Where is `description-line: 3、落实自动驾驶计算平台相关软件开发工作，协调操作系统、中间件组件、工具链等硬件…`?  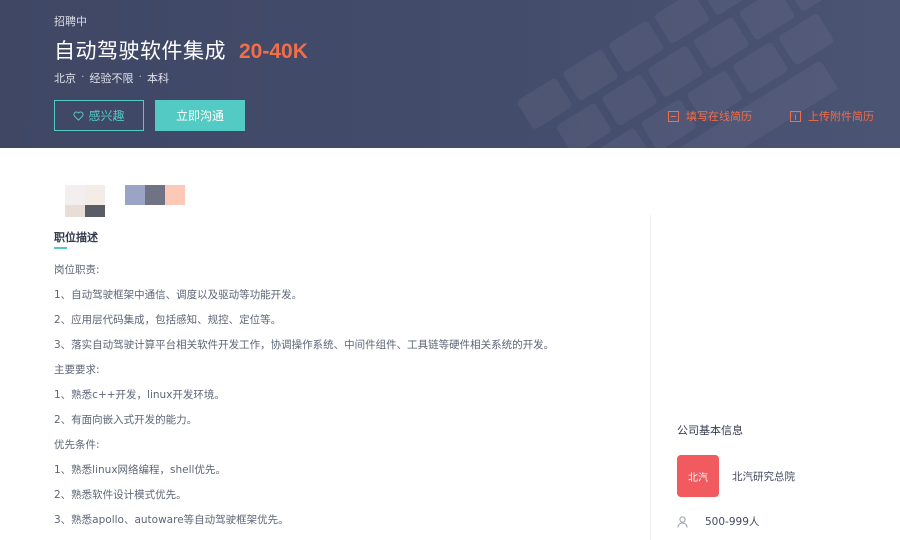
description-line: 3、落实自动驾驶计算平台相关软件开发工作，协调操作系统、中间件组件、工具链等硬件… is located at coordinates (304, 345).